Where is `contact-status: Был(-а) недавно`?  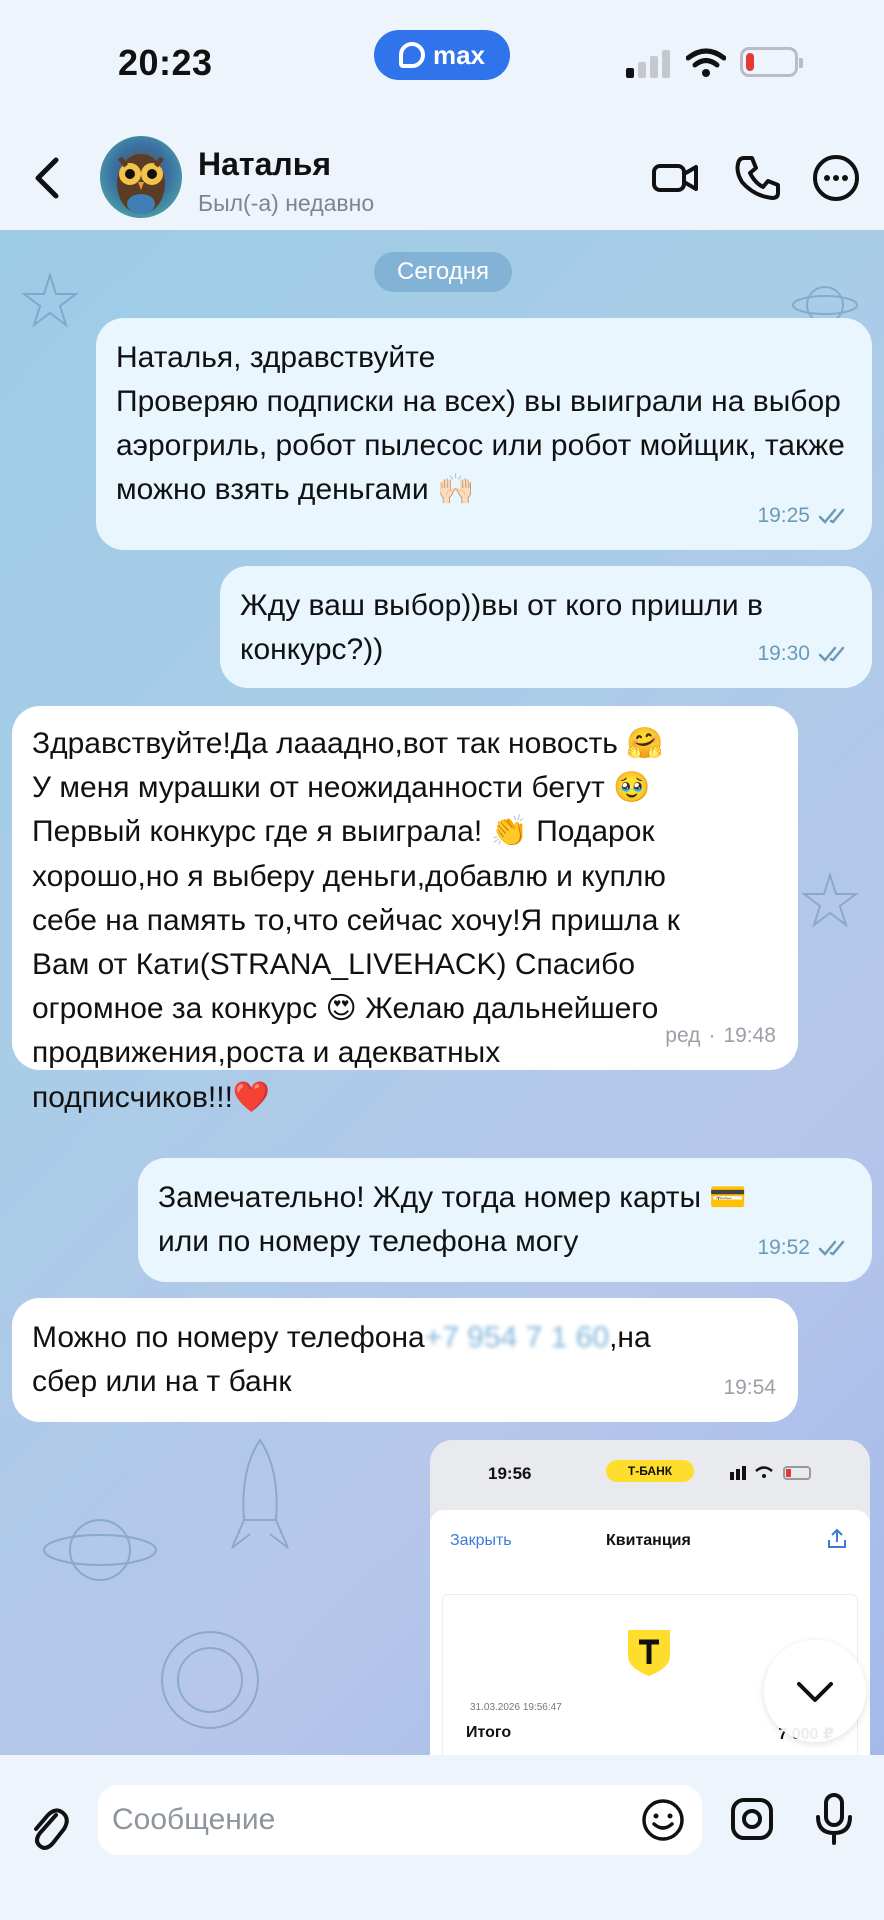 contact-status: Был(-а) недавно is located at coordinates (286, 203).